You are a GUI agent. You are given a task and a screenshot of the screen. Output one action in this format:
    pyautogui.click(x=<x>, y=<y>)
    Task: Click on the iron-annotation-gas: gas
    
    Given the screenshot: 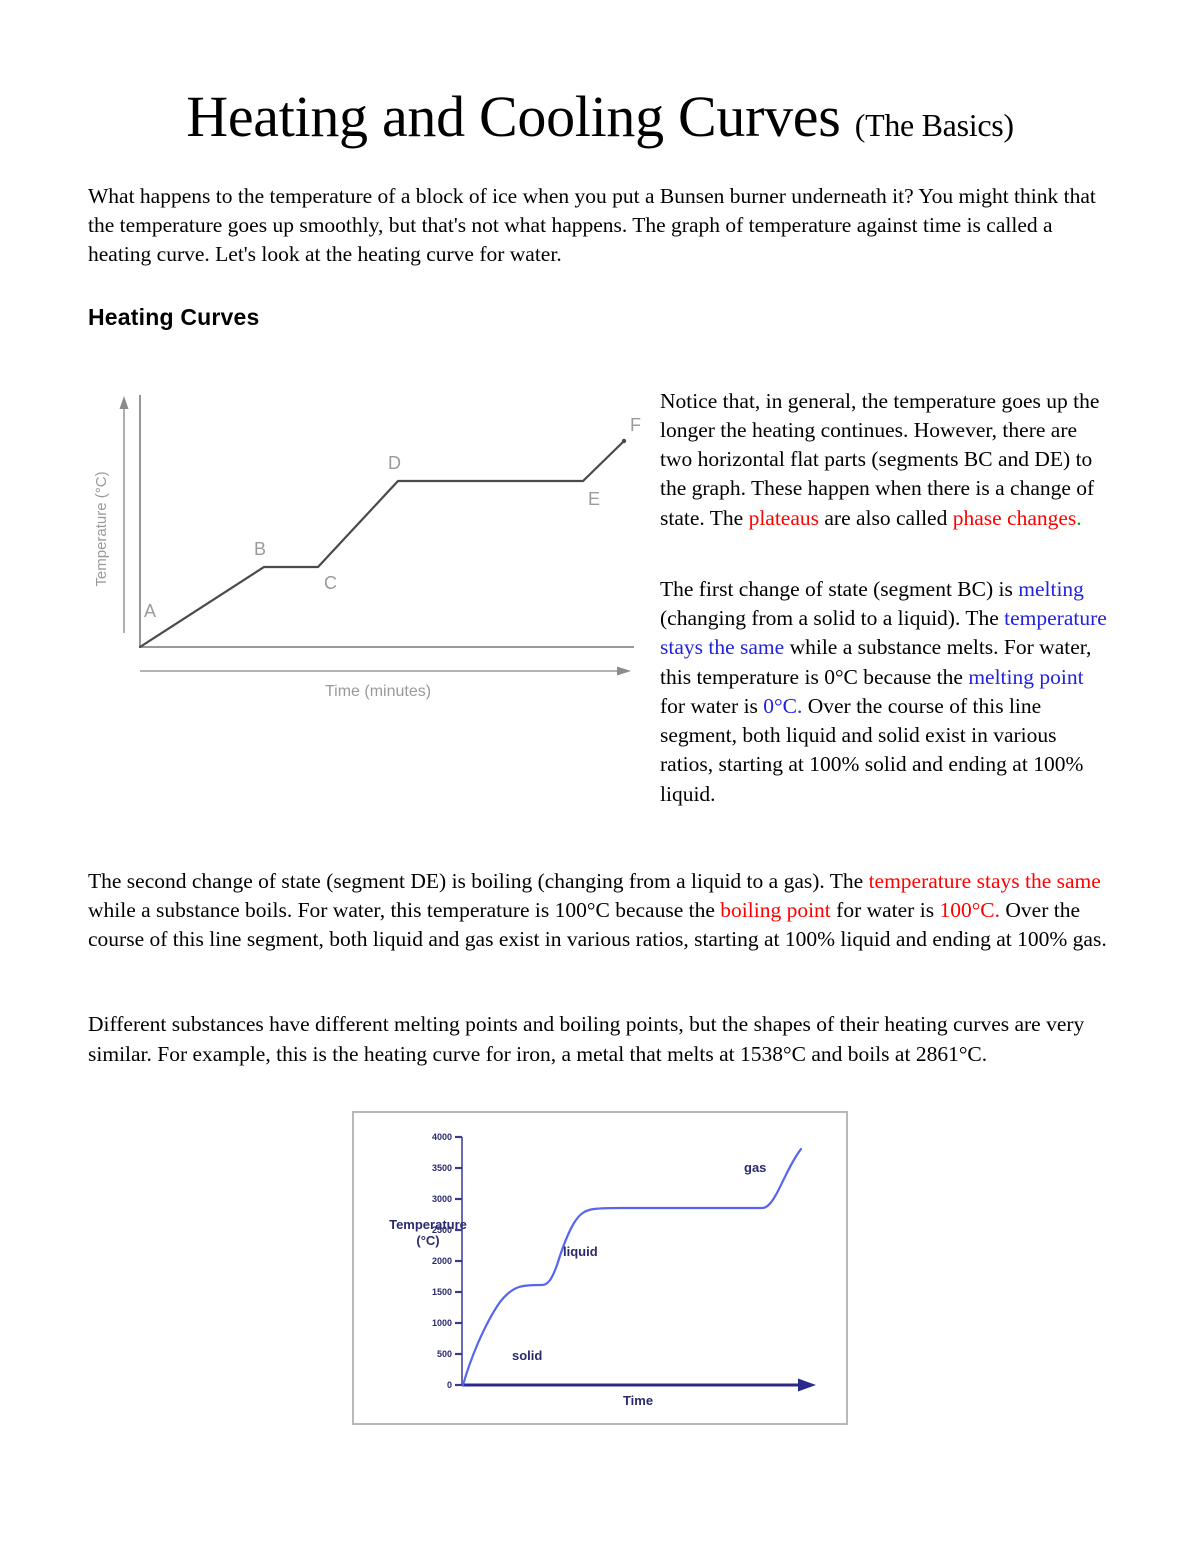 What is the action you would take?
    pyautogui.click(x=755, y=1167)
    